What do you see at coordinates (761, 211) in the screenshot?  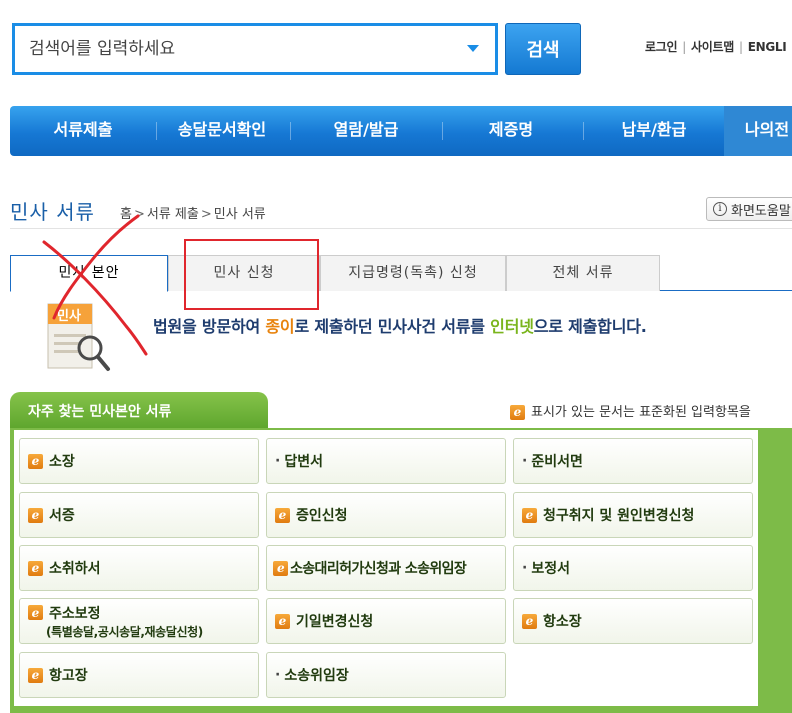 I see `help-label: 화면도움말` at bounding box center [761, 211].